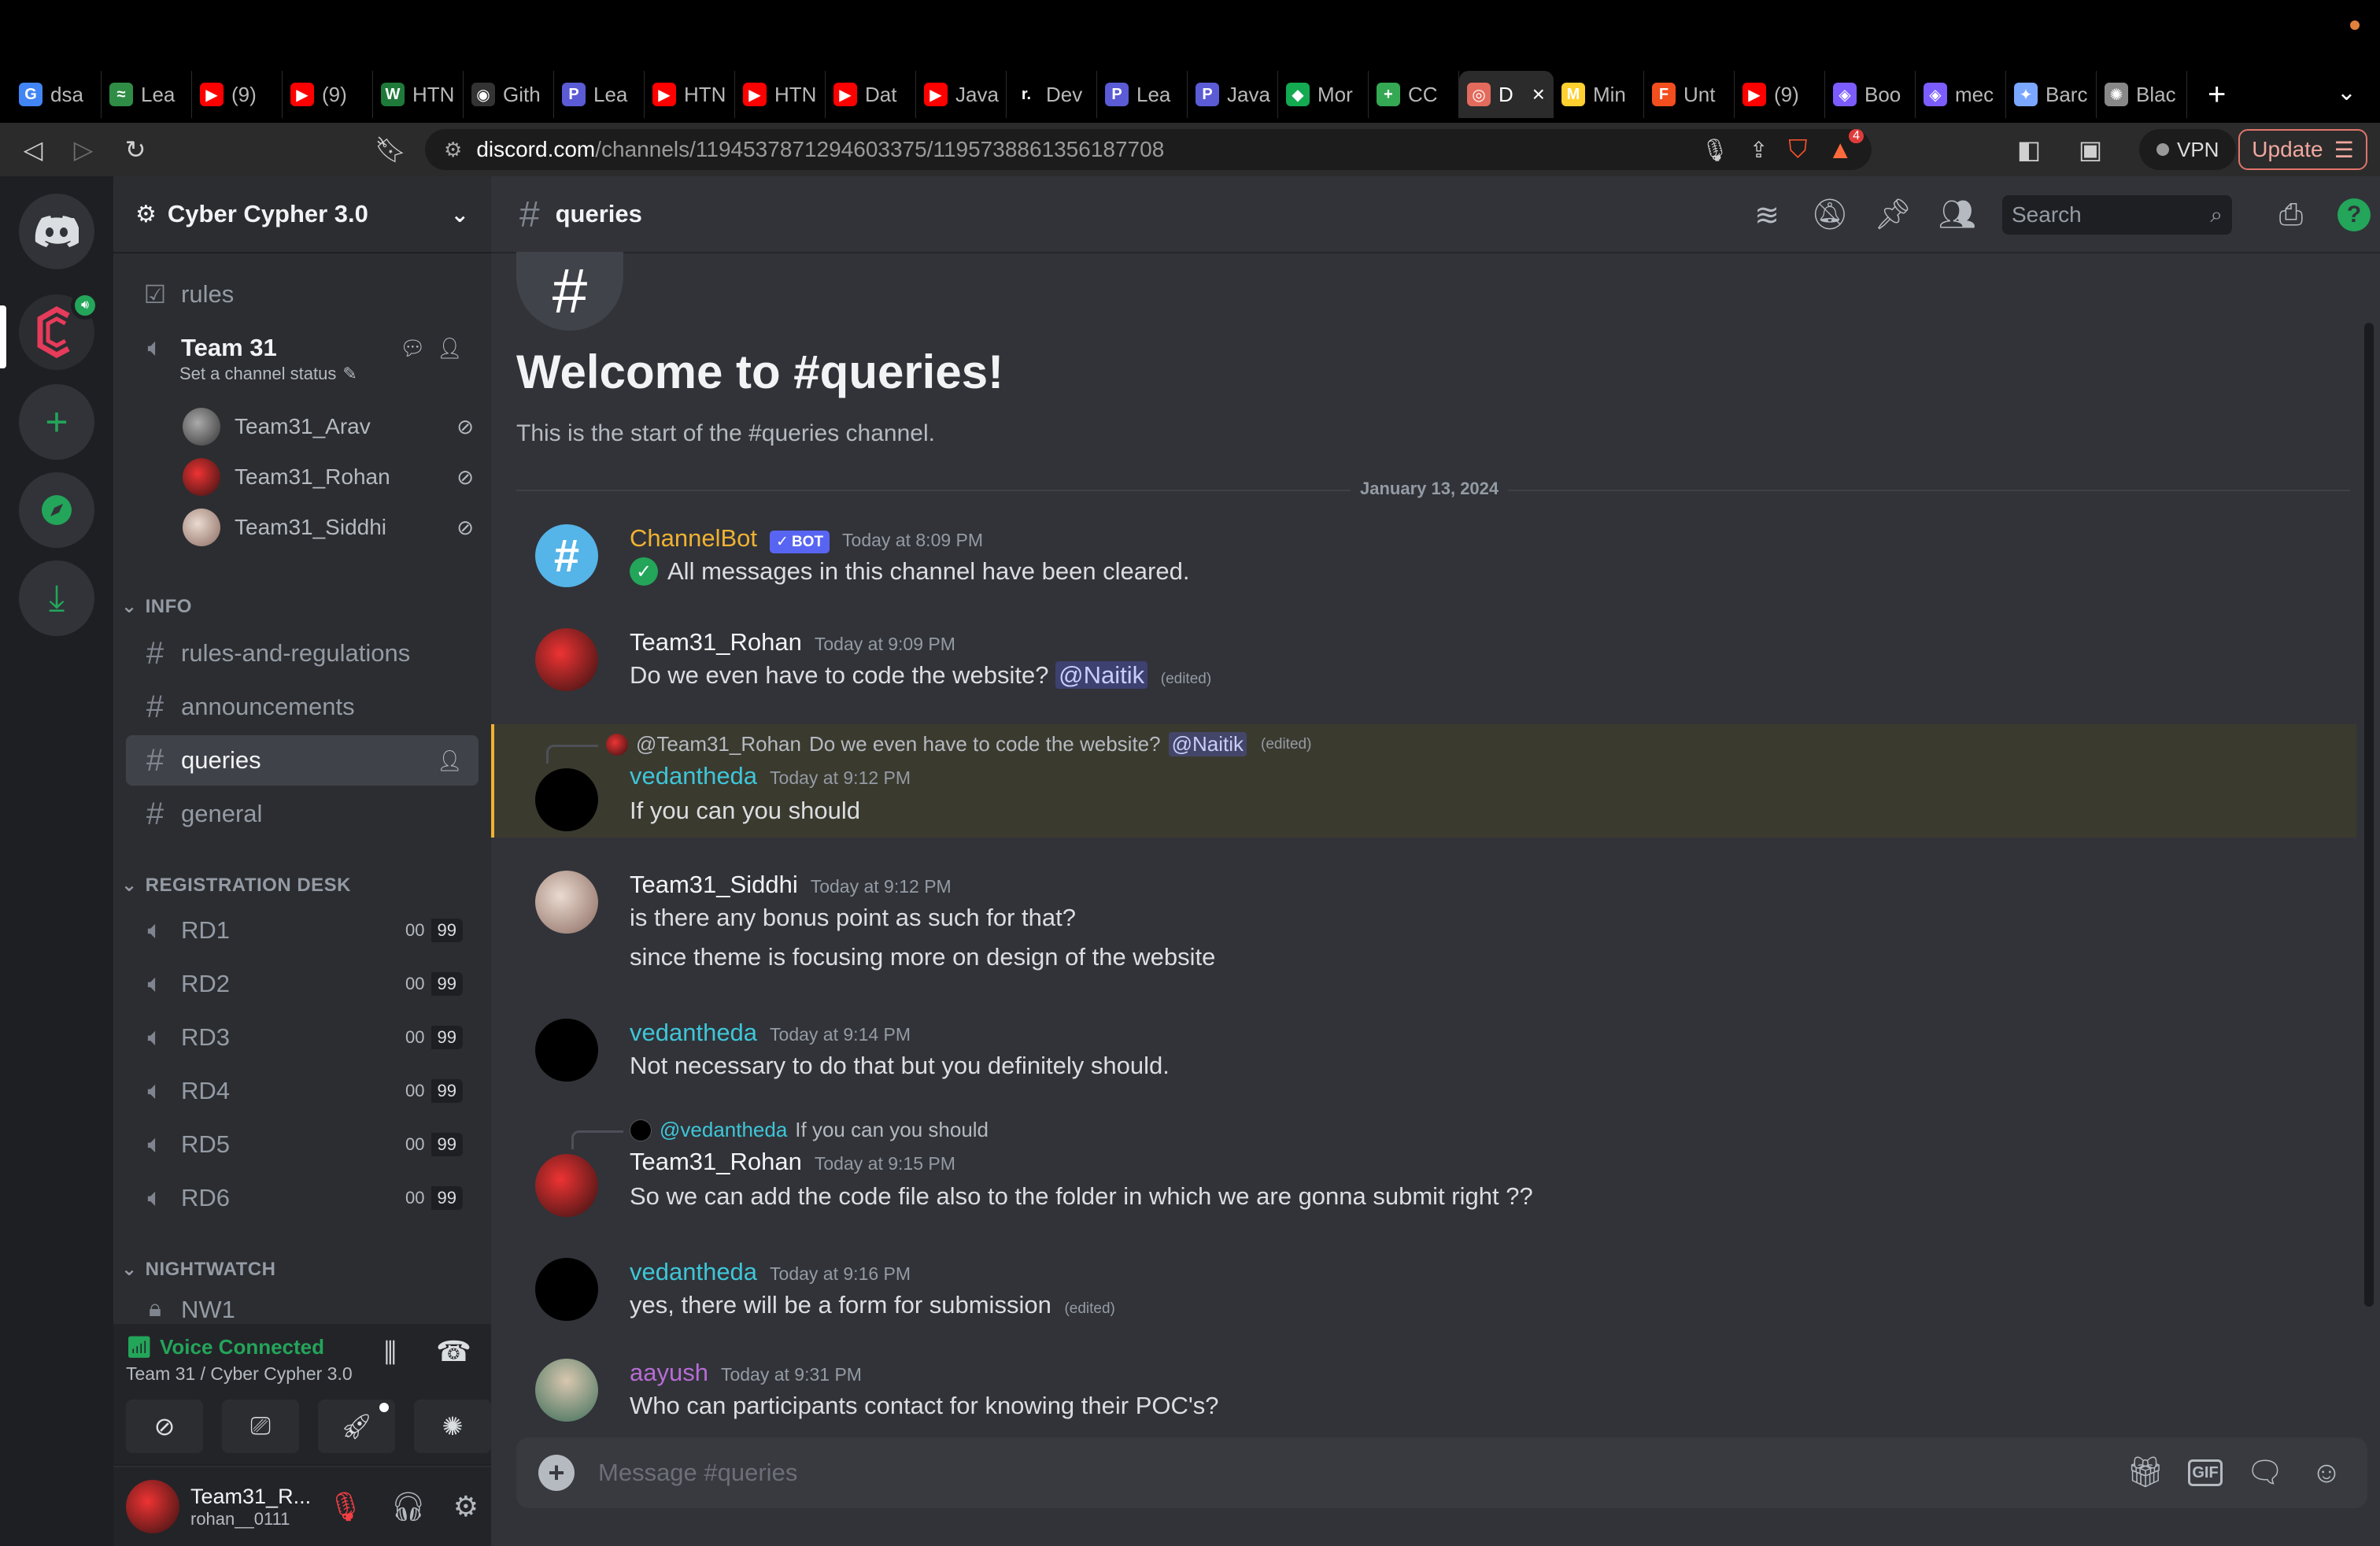  Describe the element at coordinates (1233, 95) in the screenshot. I see `browser-tab: P Java` at that location.